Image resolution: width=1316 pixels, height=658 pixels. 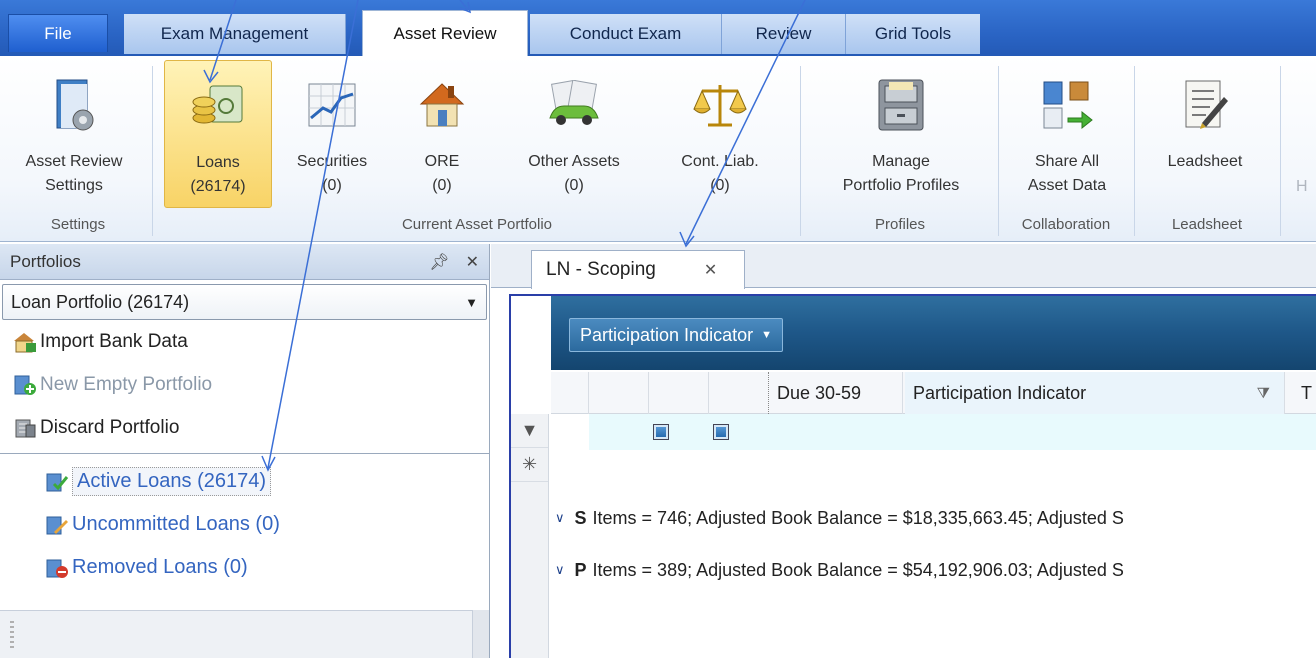 I want to click on file-cabinet-icon, so click(x=901, y=105).